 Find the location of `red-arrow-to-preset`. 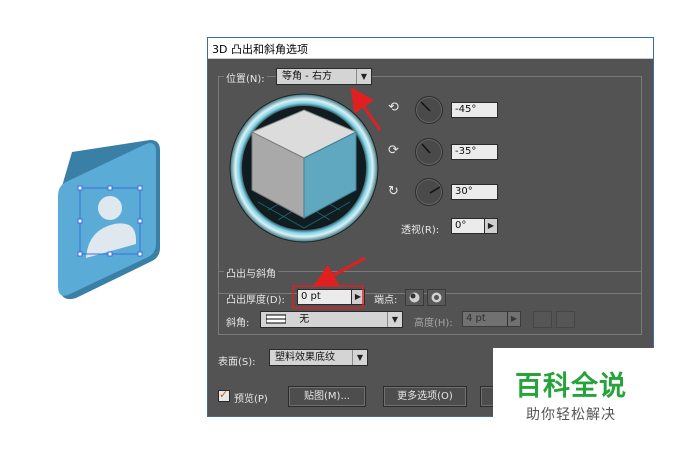

red-arrow-to-preset is located at coordinates (366, 109).